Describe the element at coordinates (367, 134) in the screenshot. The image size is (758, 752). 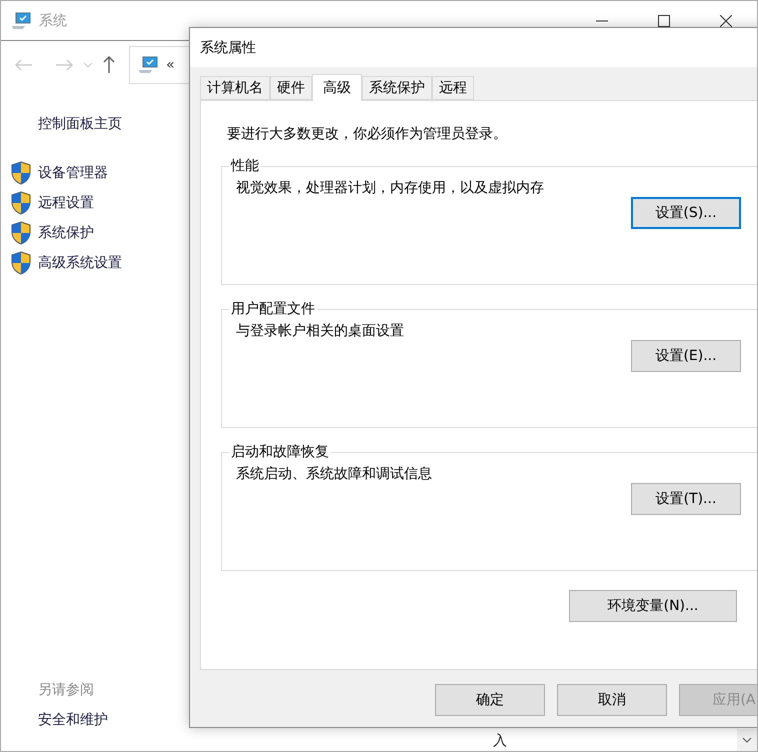
I see `admin-note: 要进行大多数更改，你必须作为管理员登录。` at that location.